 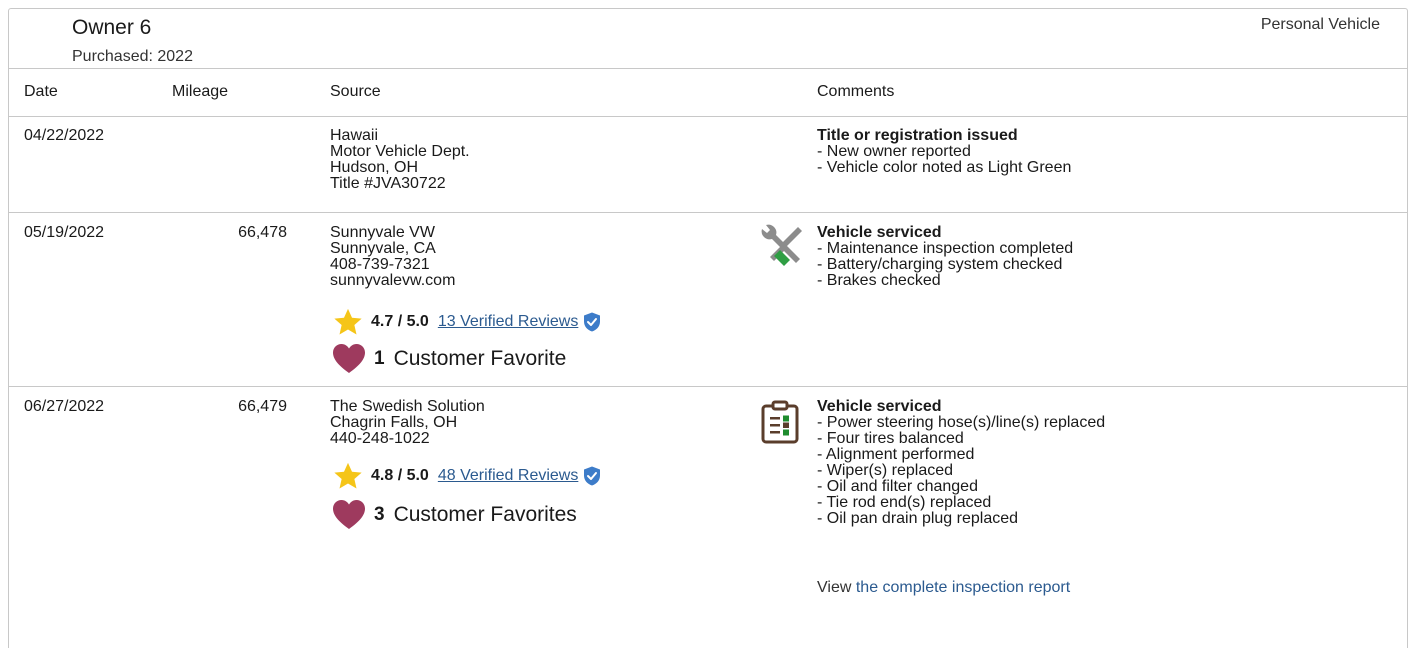 I want to click on vehicle-type-label: Personal Vehicle, so click(x=1320, y=24).